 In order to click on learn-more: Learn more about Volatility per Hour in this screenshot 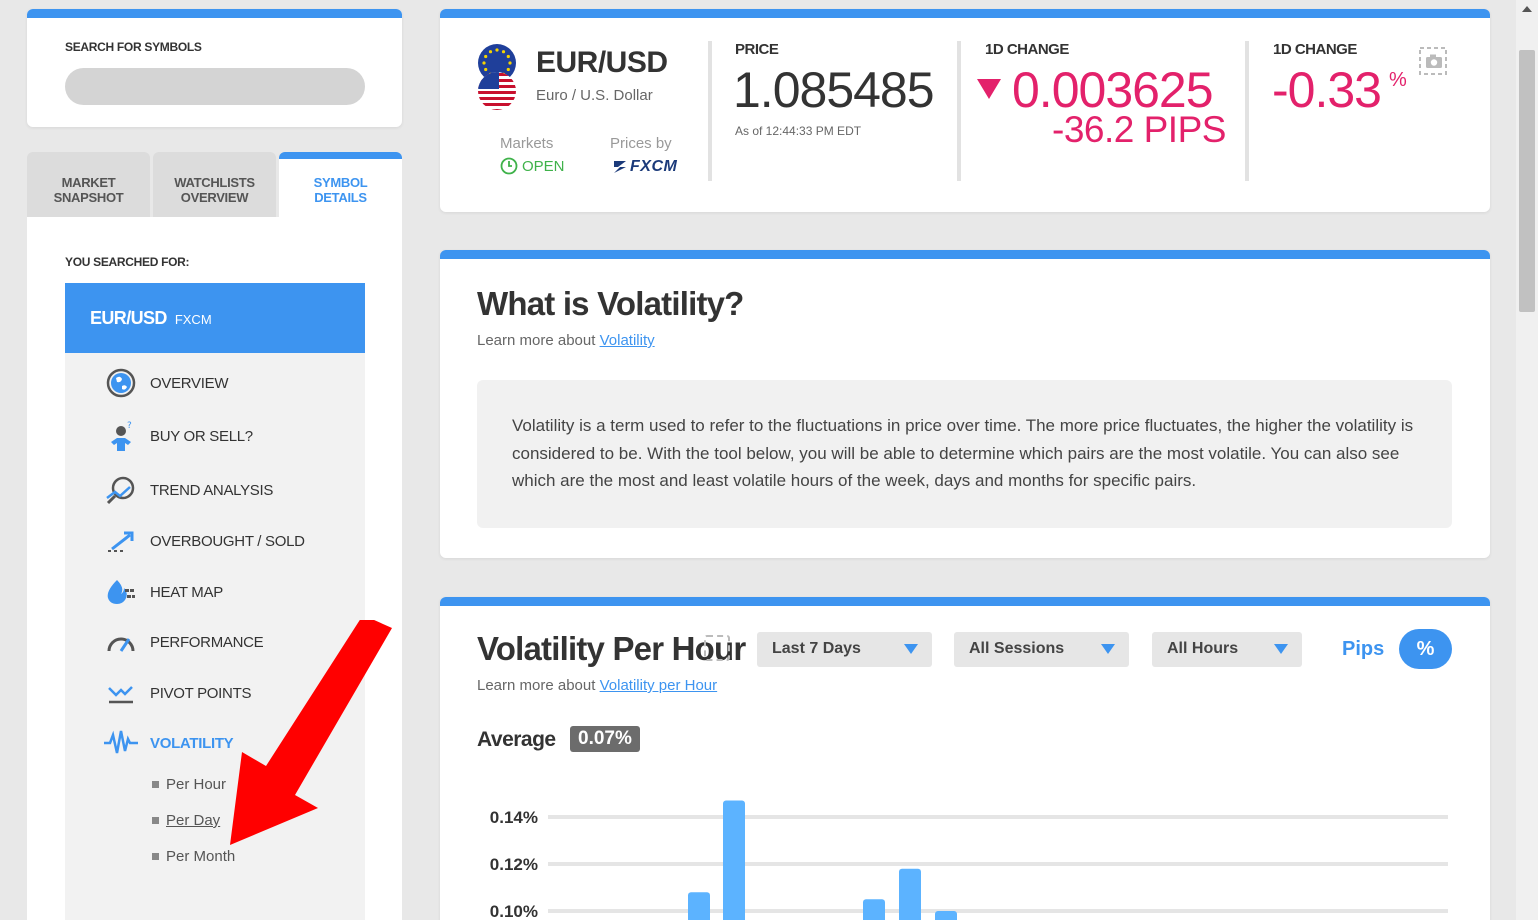, I will do `click(597, 685)`.